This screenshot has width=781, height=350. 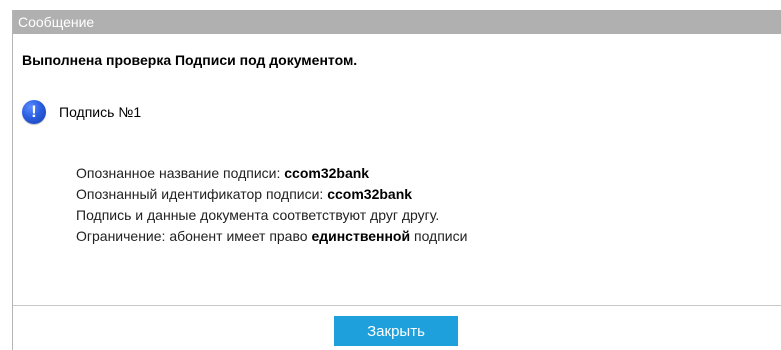 What do you see at coordinates (194, 236) in the screenshot?
I see `restriction-prefix: Ограничение: абонент имеет право` at bounding box center [194, 236].